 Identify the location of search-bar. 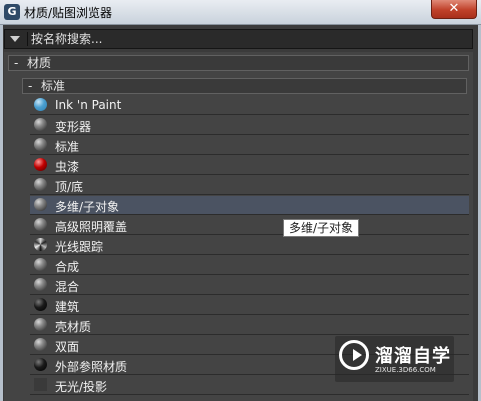
(238, 39).